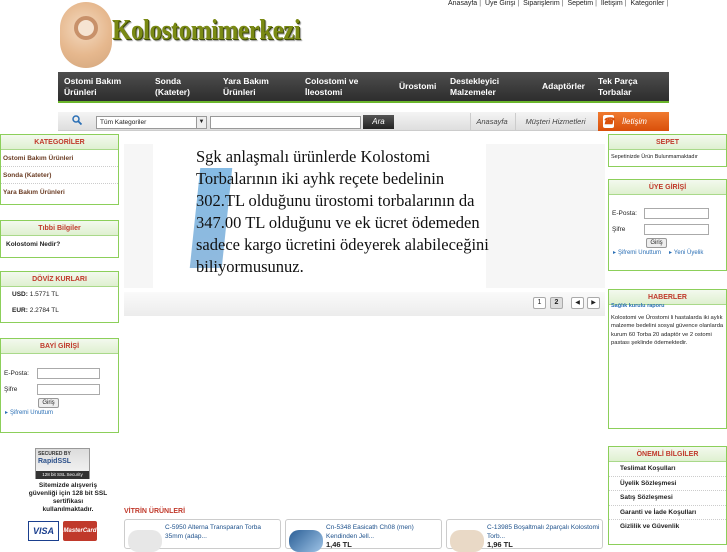 This screenshot has width=727, height=552. What do you see at coordinates (11, 389) in the screenshot?
I see `dealer-password-label: Şifre` at bounding box center [11, 389].